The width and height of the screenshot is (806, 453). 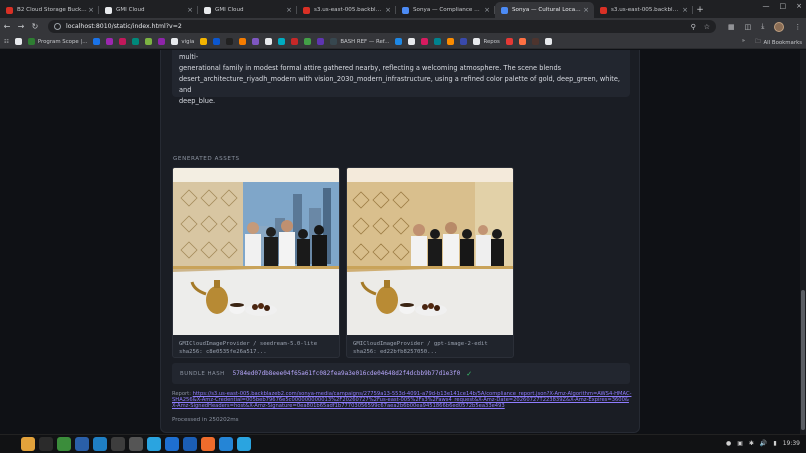 I want to click on forward-icon: →, so click(x=21, y=26).